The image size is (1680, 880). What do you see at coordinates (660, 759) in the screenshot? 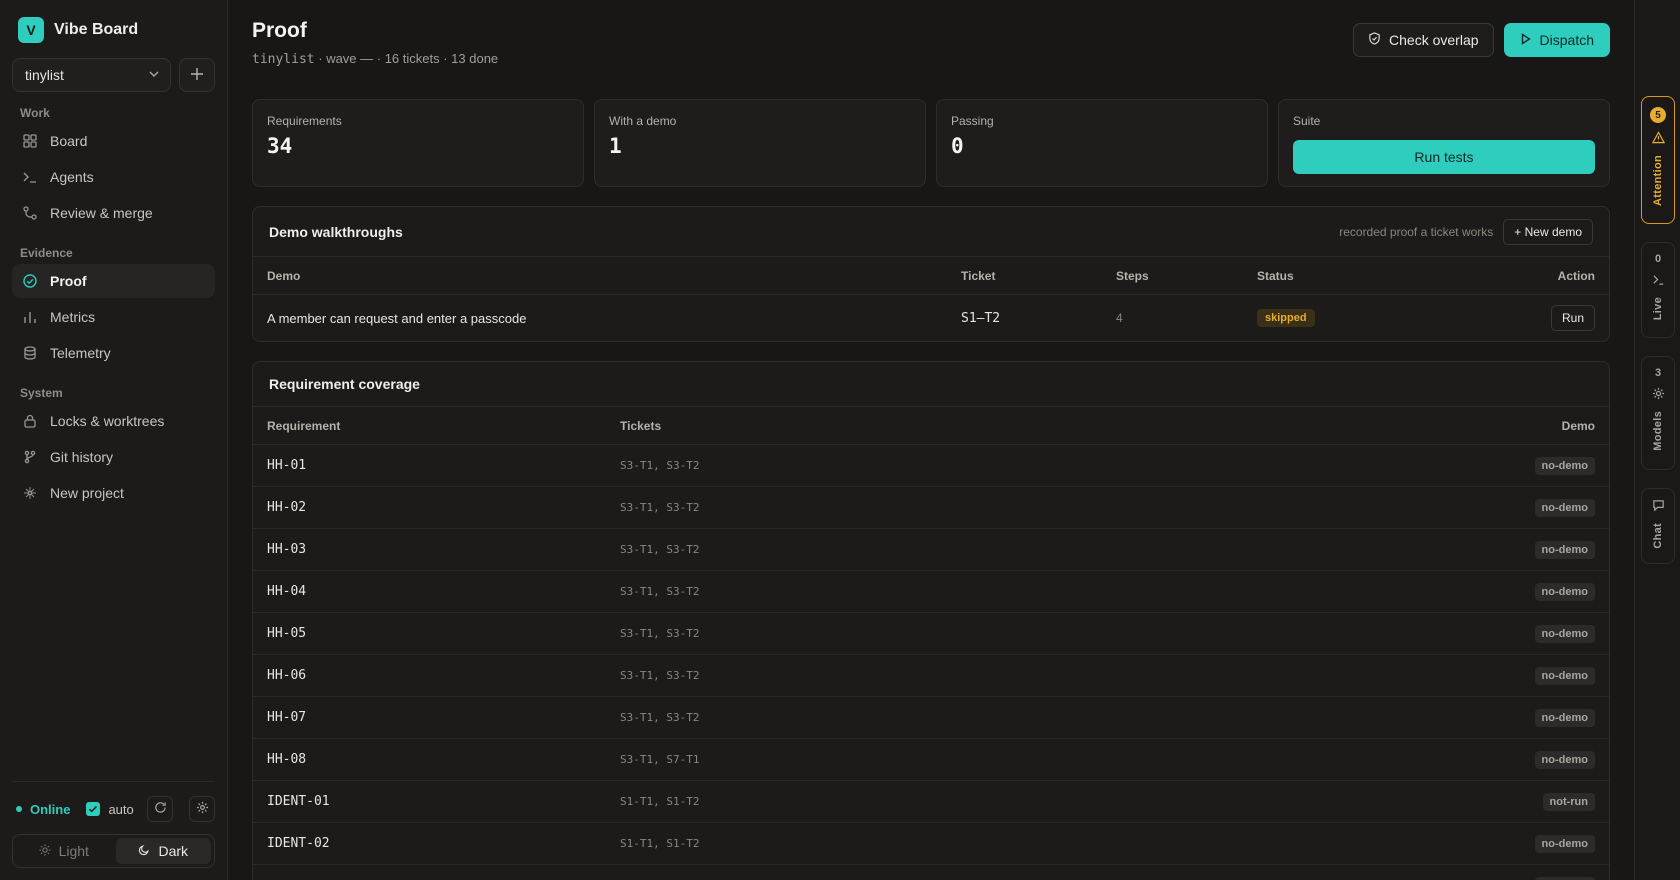
I see `requirement-tickets: S3-T1, S7-T1` at bounding box center [660, 759].